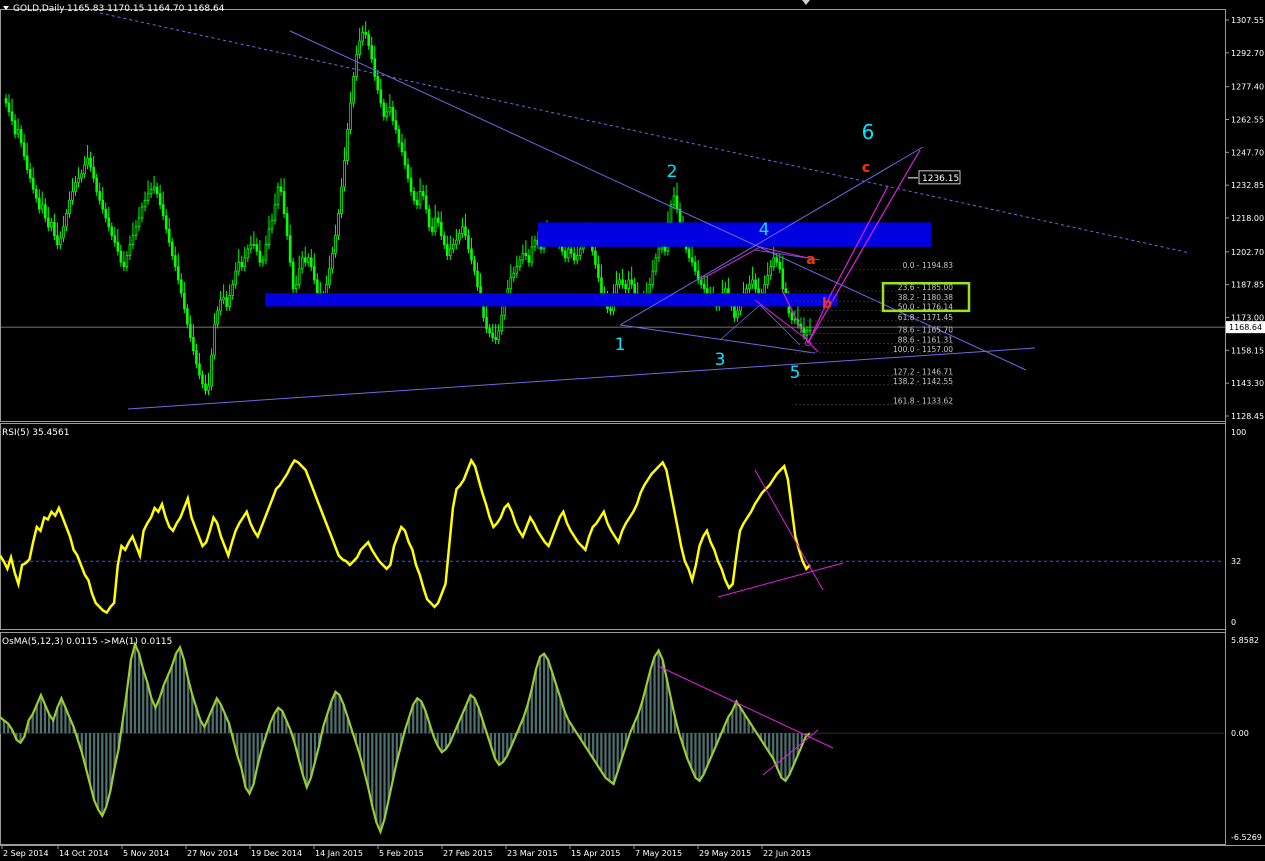 Image resolution: width=1265 pixels, height=861 pixels. What do you see at coordinates (1245, 640) in the screenshot?
I see `osma-tick-label: 5.8582` at bounding box center [1245, 640].